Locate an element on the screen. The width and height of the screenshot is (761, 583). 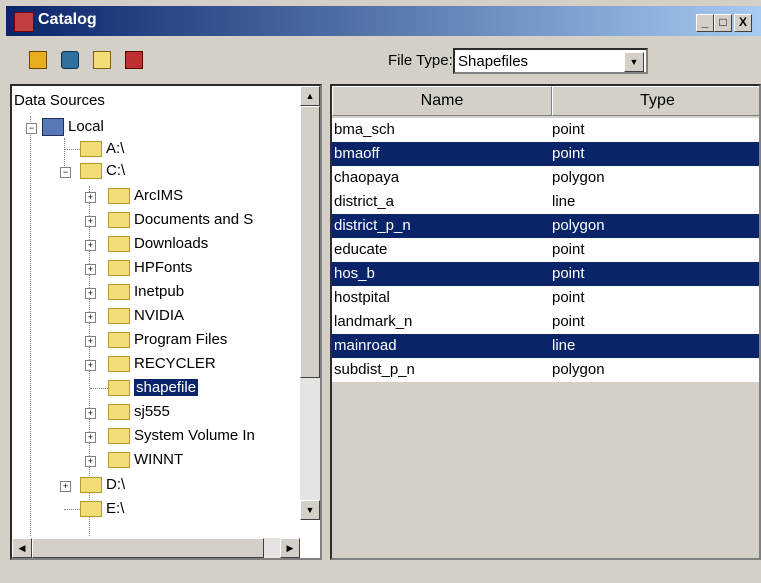
close-button: X is located at coordinates (743, 23).